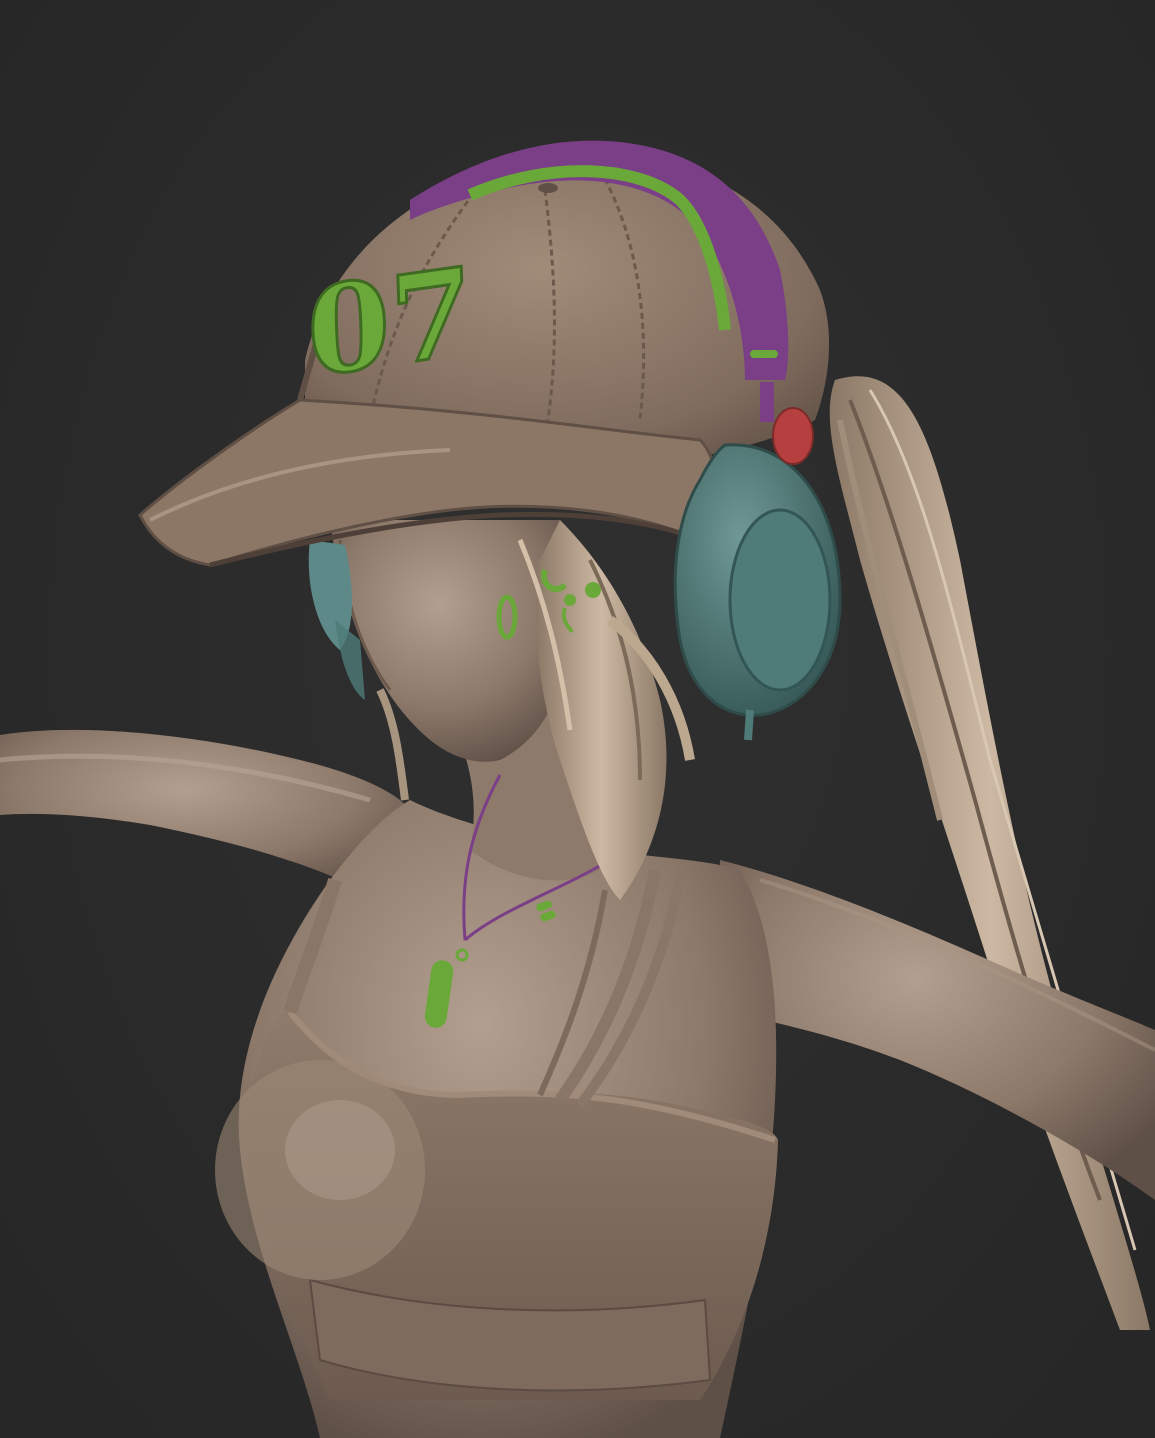  Describe the element at coordinates (390, 323) in the screenshot. I see `cap-number: 07` at that location.